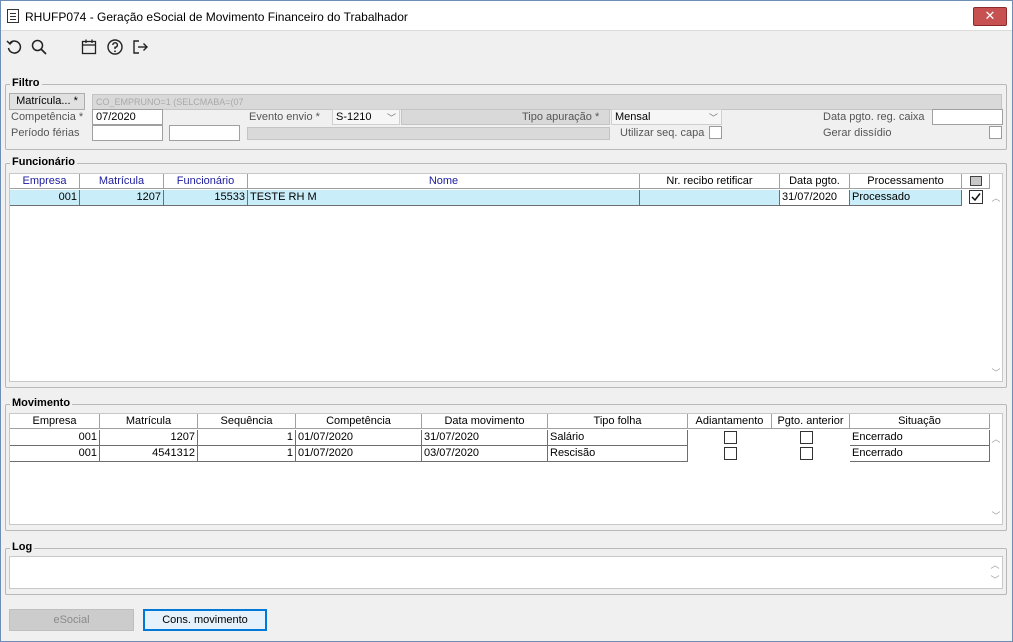 The width and height of the screenshot is (1013, 642). Describe the element at coordinates (666, 117) in the screenshot. I see `tipo-apuracao-select: Mensal ﹀` at that location.